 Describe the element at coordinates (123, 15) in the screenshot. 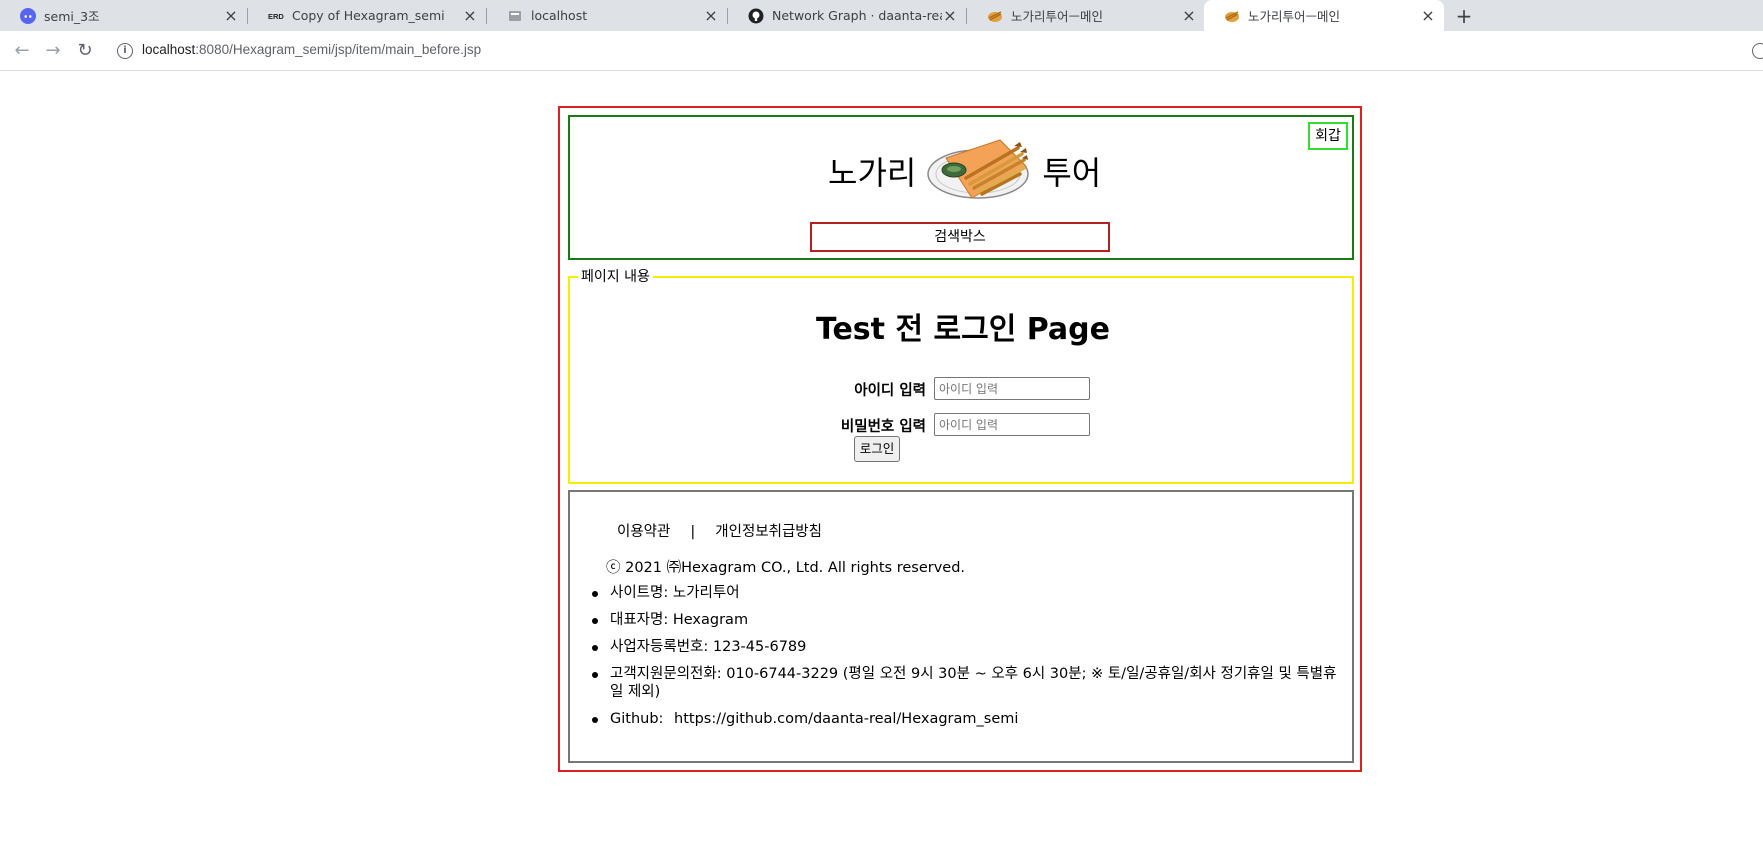

I see `tab-semi-3jo: semi_3조 ×` at that location.